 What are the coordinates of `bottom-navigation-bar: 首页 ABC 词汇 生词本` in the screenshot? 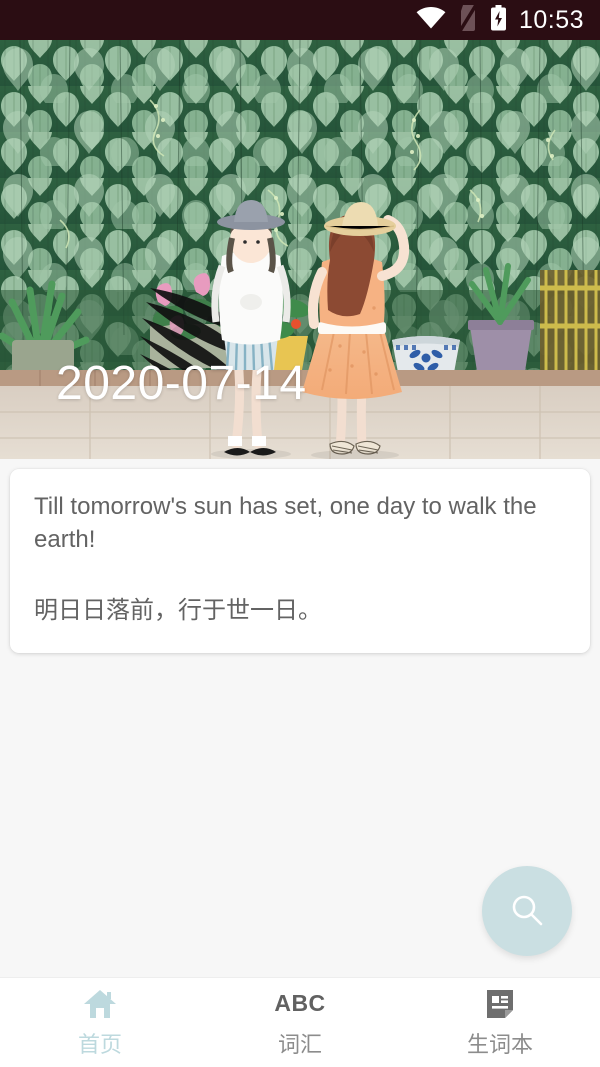 It's located at (300, 1022).